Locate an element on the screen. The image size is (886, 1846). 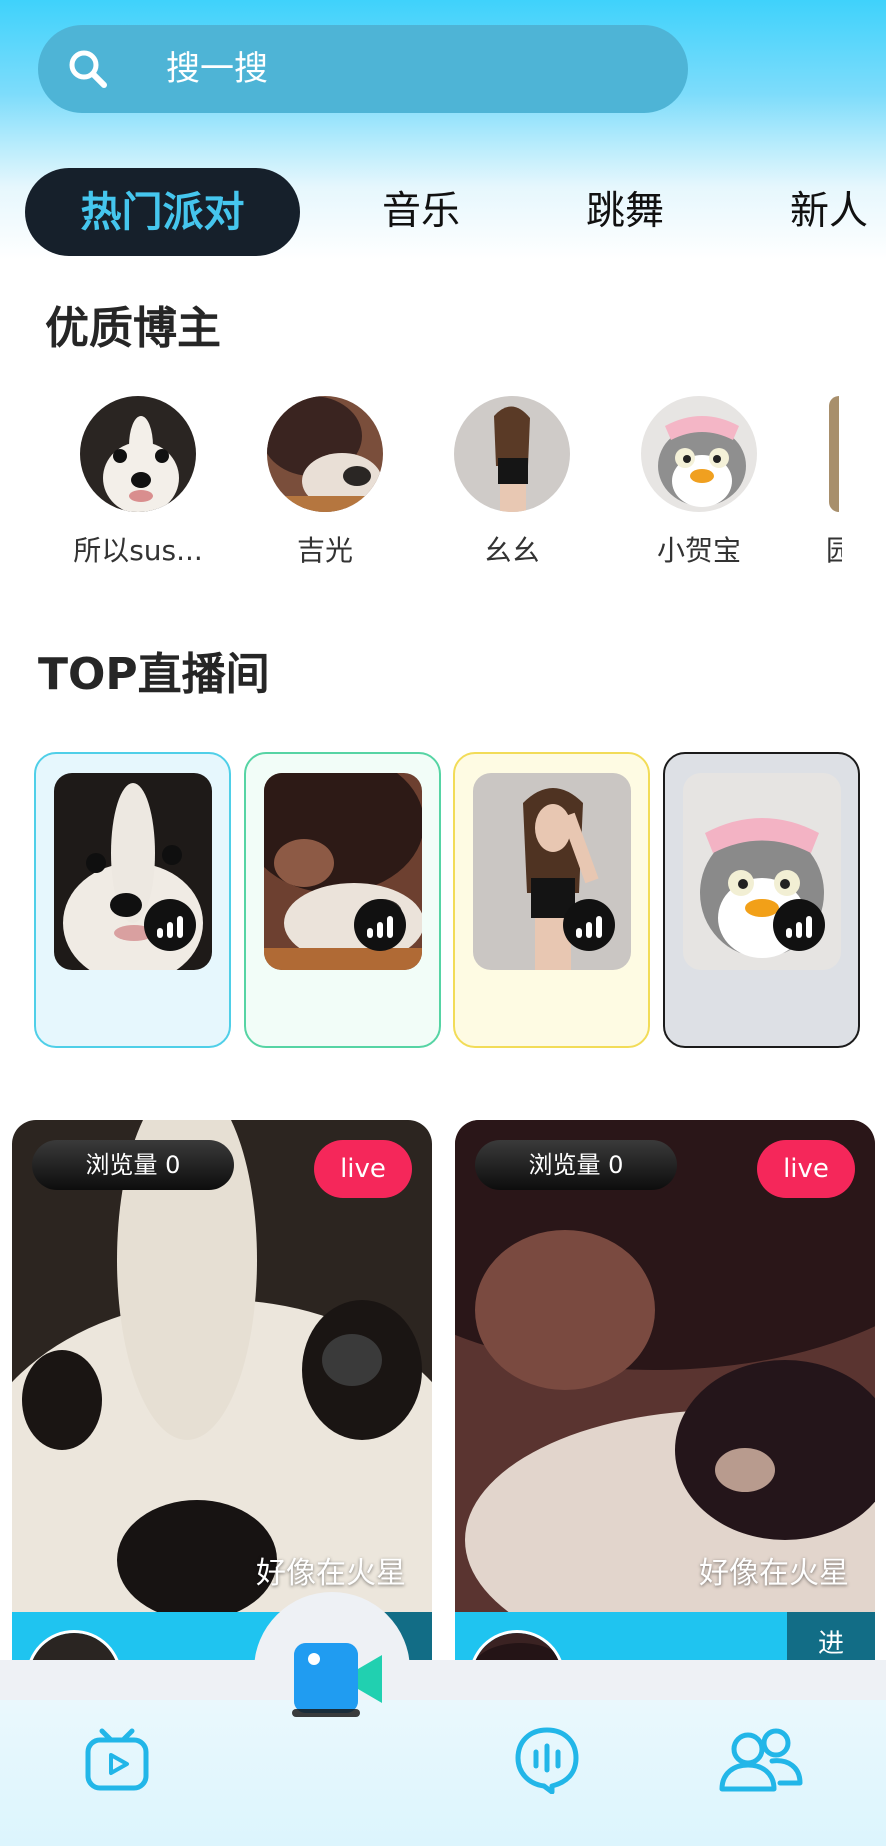
tv-play-icon is located at coordinates (117, 1760).